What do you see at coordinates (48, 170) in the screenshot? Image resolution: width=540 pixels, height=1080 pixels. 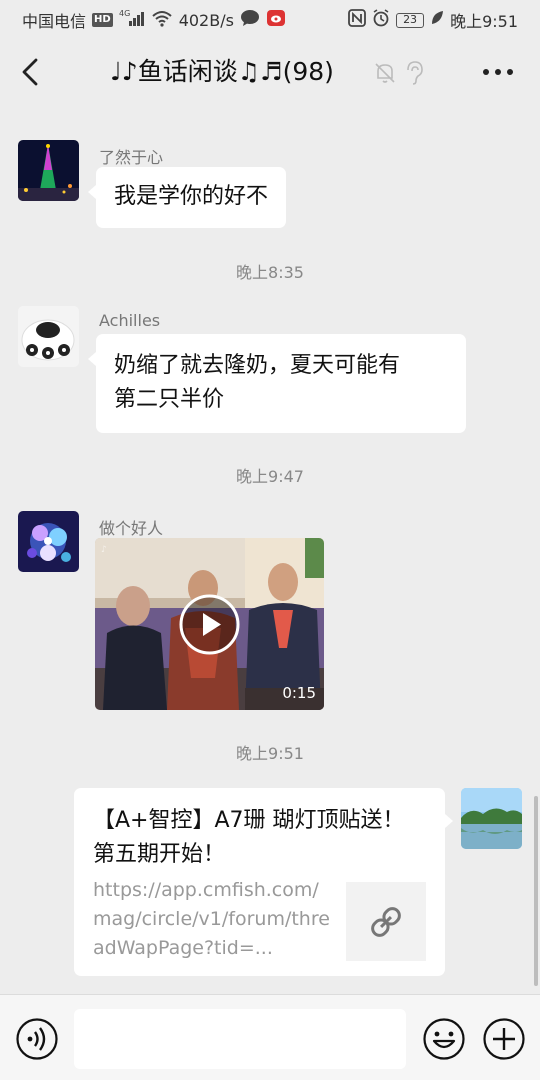 I see `avatar-liaoranyuxin` at bounding box center [48, 170].